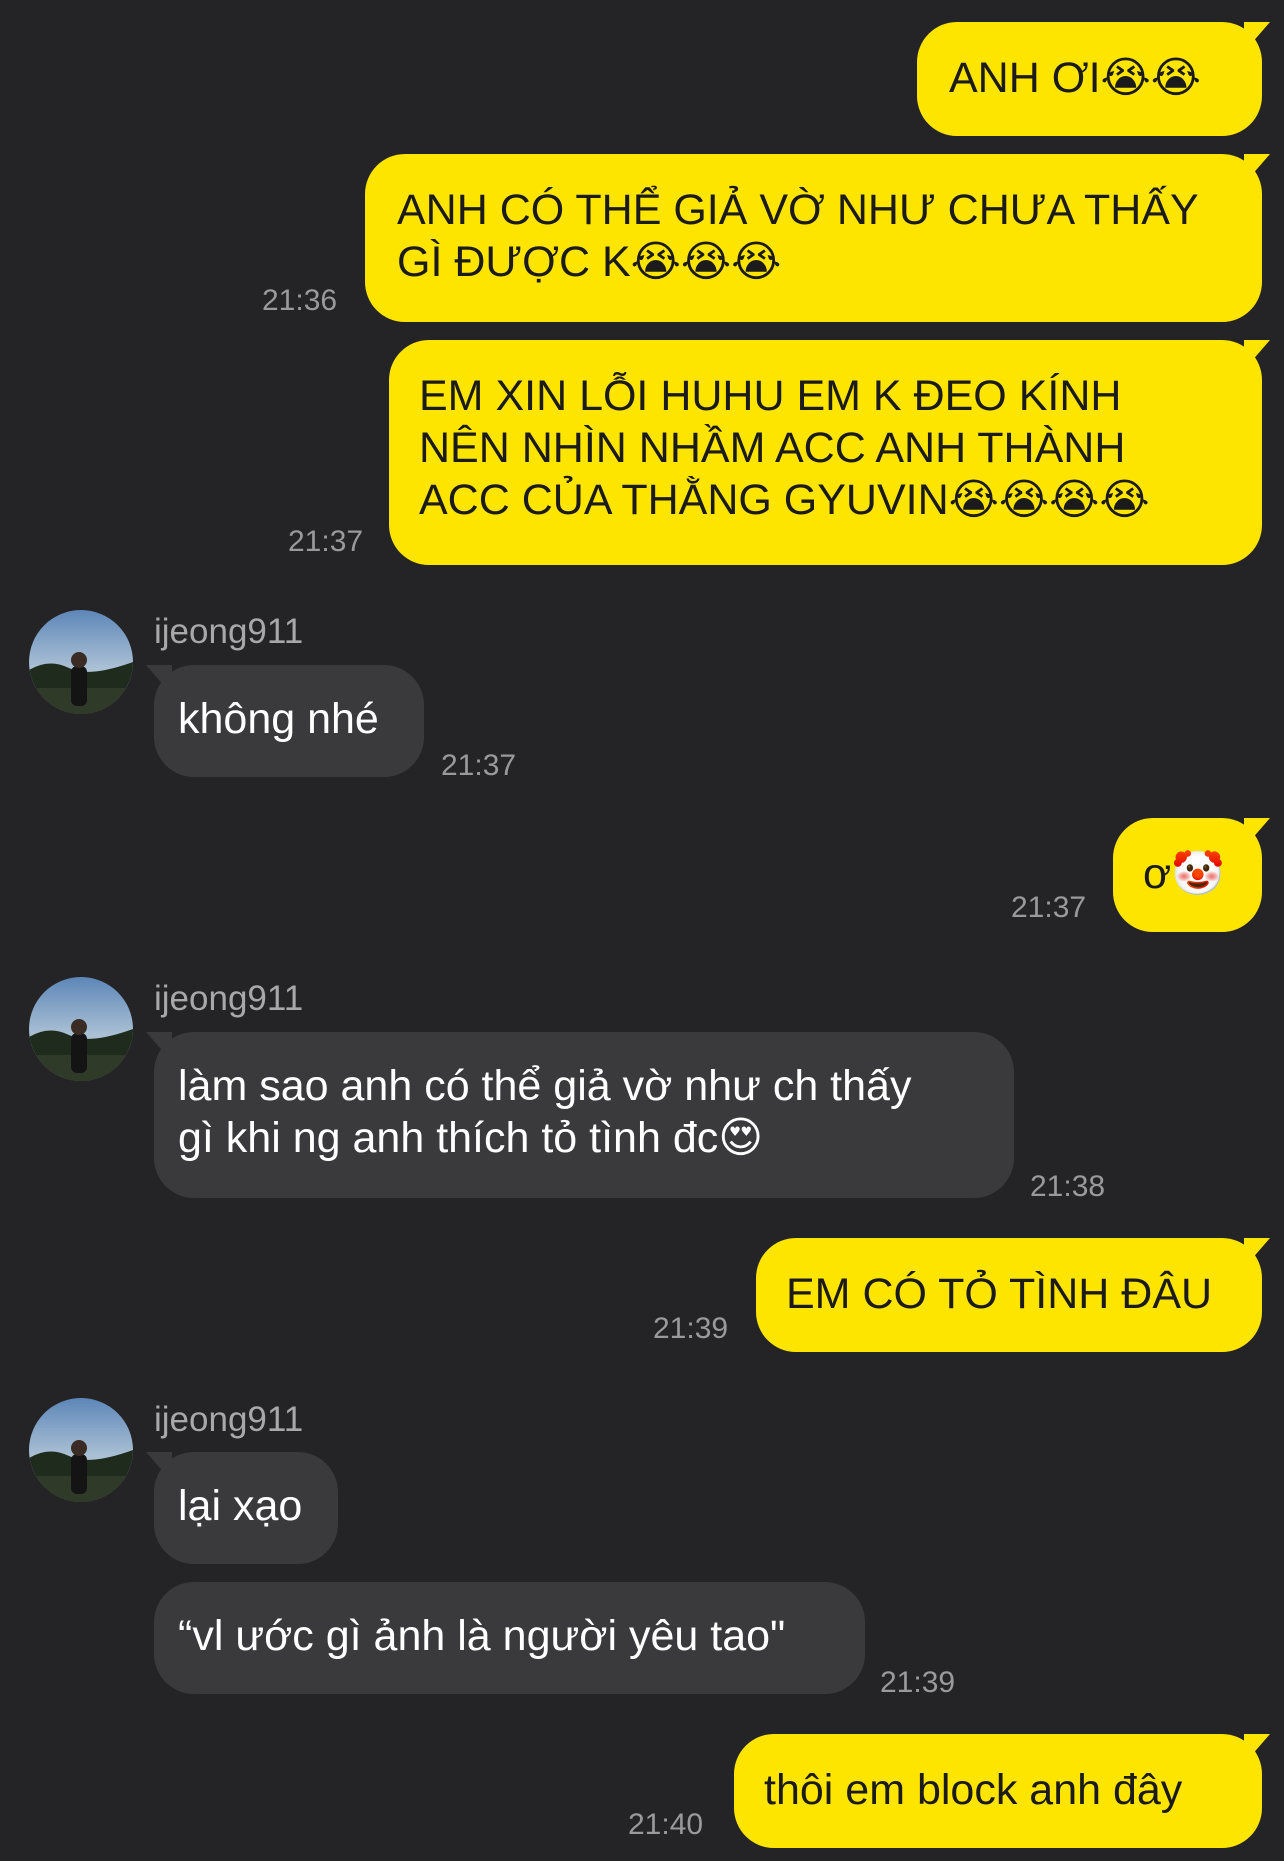 This screenshot has height=1861, width=1284. Describe the element at coordinates (289, 721) in the screenshot. I see `incoming-message-bubble: không nhé` at that location.